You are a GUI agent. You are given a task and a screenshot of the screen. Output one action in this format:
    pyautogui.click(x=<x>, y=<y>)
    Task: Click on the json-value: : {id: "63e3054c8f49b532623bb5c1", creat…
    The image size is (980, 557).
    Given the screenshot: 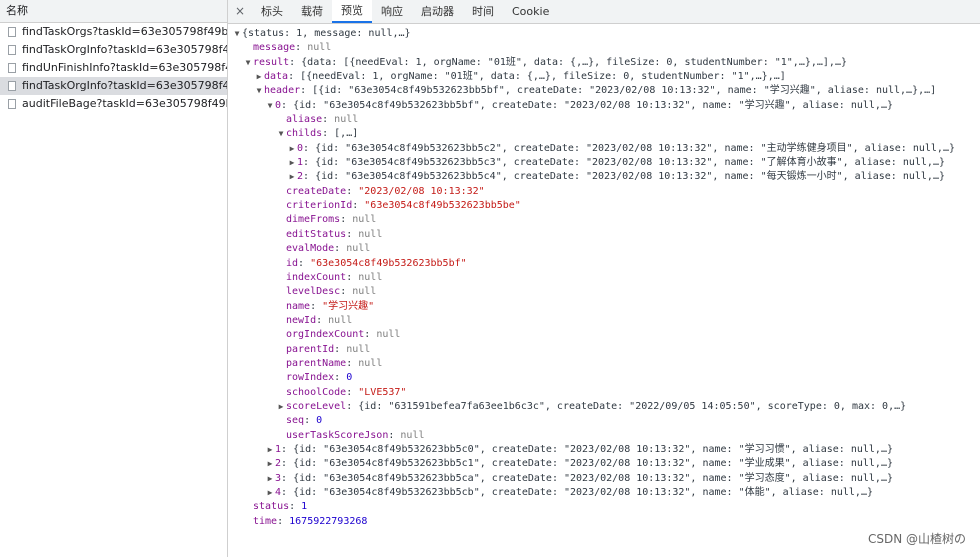 What is the action you would take?
    pyautogui.click(x=587, y=464)
    